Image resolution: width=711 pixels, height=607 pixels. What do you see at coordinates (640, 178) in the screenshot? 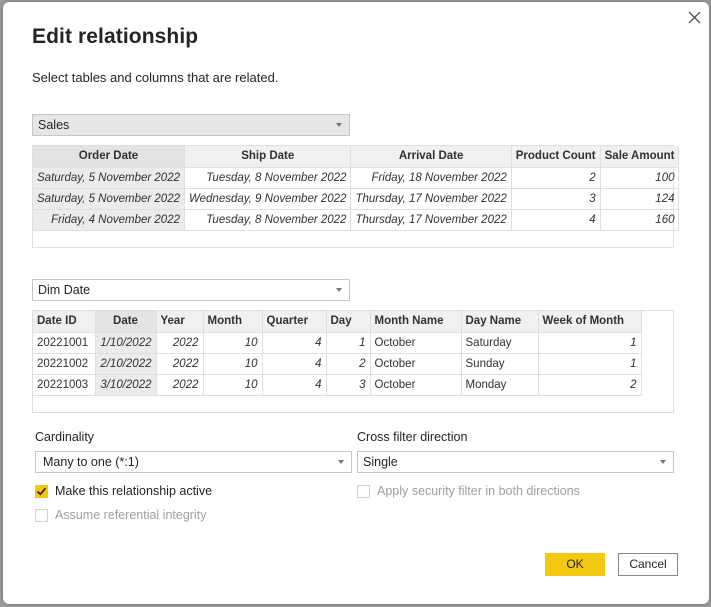
I see `cell: 100` at bounding box center [640, 178].